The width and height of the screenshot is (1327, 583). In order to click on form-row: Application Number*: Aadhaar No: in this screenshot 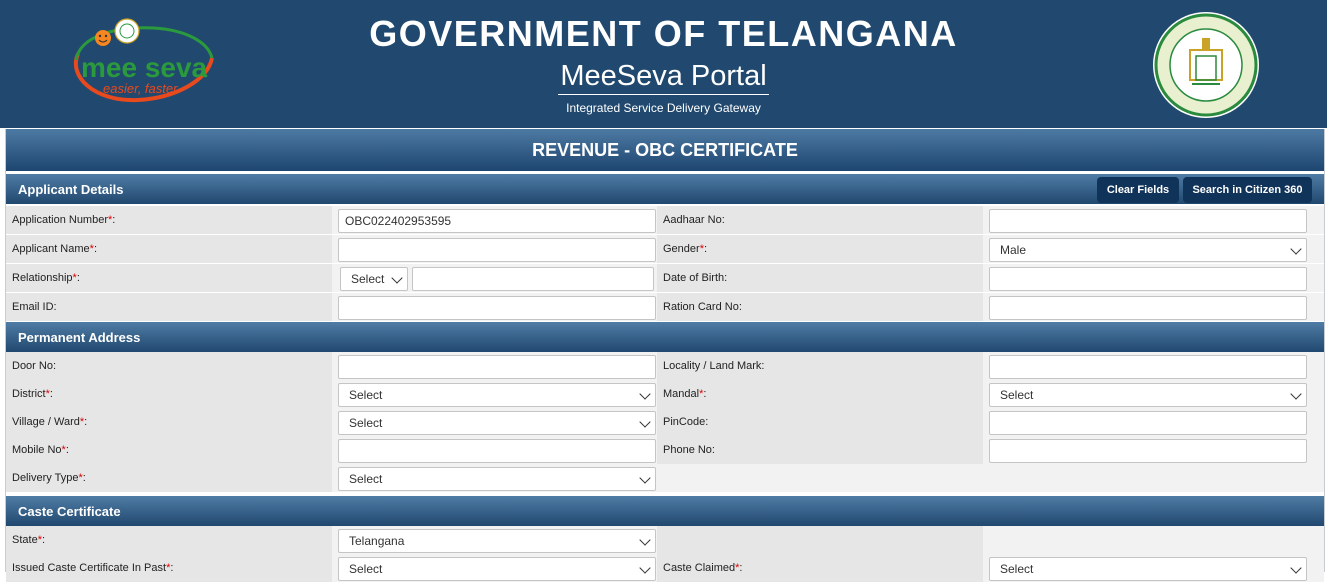, I will do `click(665, 220)`.